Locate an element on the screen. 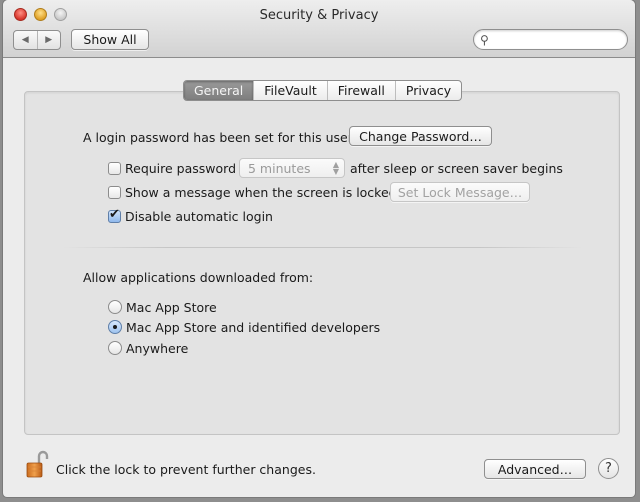 The width and height of the screenshot is (640, 502). allow-apps-option: Mac App Store and identified developers is located at coordinates (244, 327).